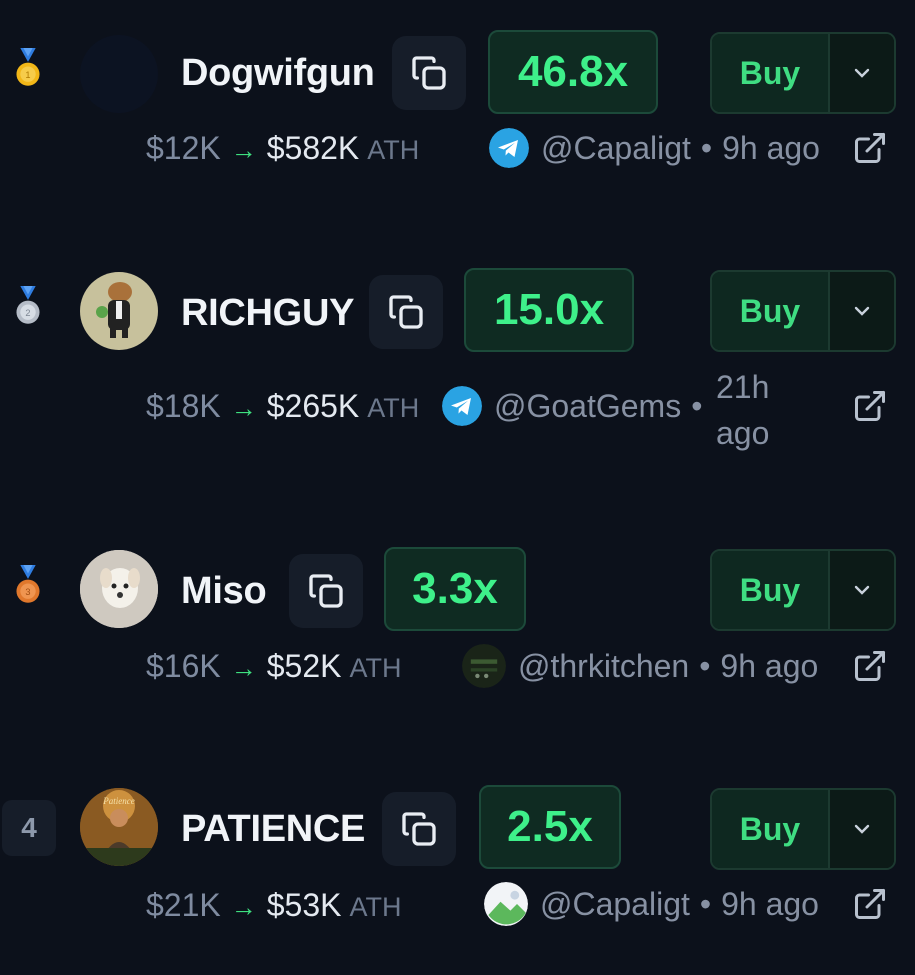  I want to click on market-cap-change: $21K → $53K ATH, so click(273, 905).